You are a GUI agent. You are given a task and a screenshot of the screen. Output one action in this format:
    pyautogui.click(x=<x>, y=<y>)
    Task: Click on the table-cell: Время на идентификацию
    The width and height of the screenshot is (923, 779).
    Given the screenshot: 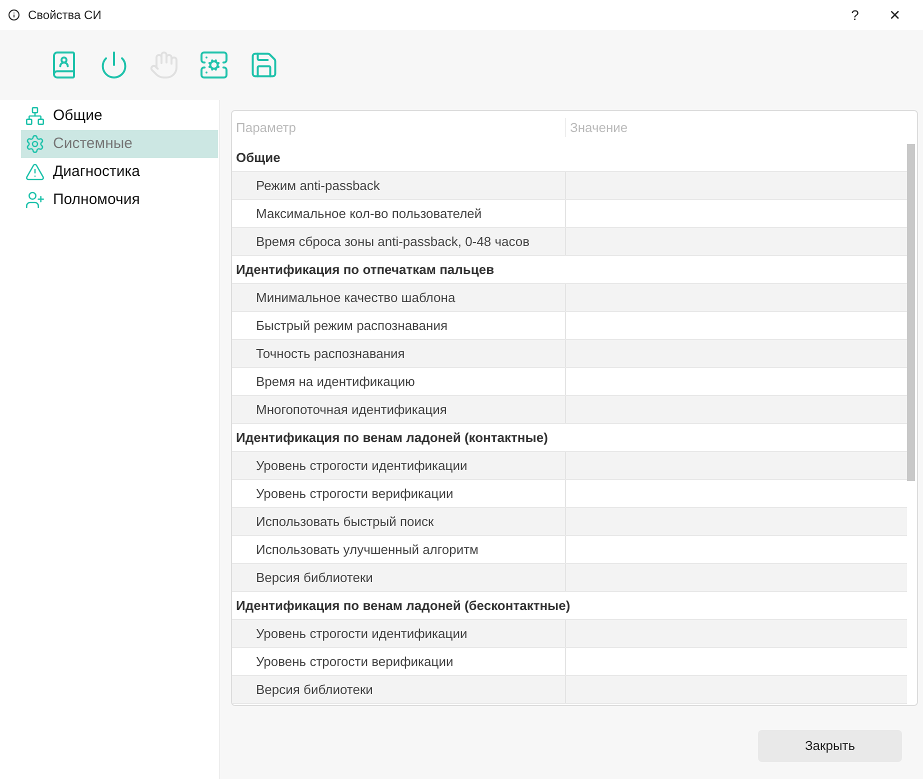 What is the action you would take?
    pyautogui.click(x=399, y=381)
    